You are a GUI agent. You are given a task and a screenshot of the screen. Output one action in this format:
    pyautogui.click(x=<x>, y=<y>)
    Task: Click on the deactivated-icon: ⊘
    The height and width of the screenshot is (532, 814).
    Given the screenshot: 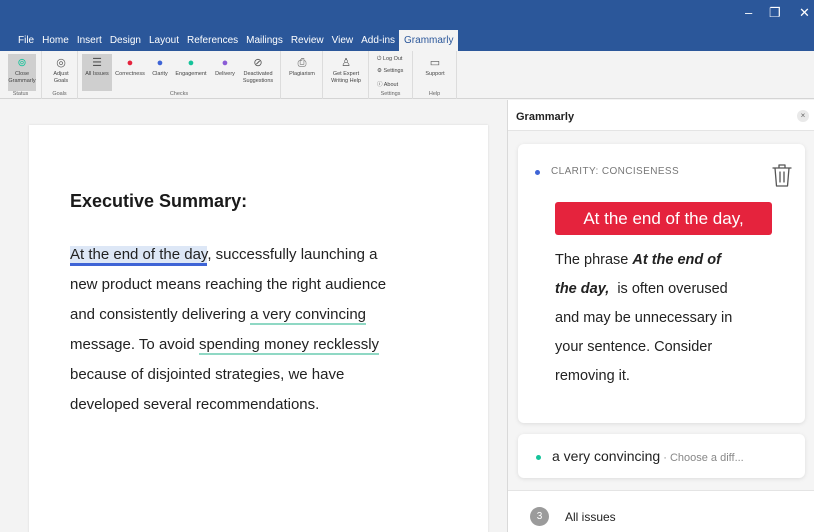 What is the action you would take?
    pyautogui.click(x=258, y=63)
    